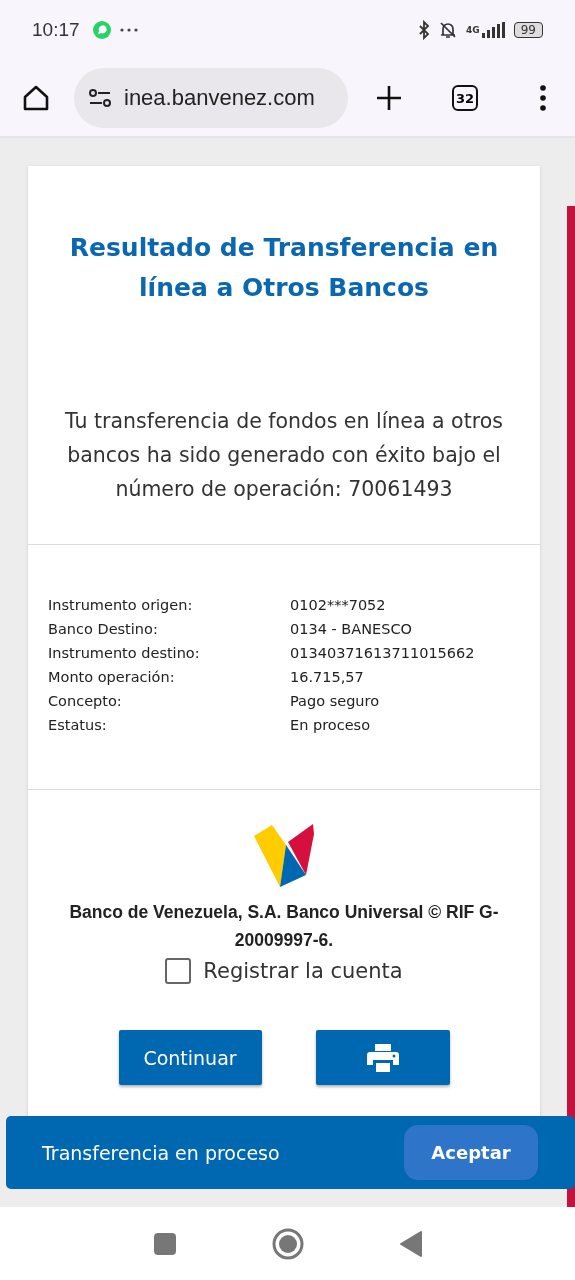  I want to click on back-icon, so click(410, 1243).